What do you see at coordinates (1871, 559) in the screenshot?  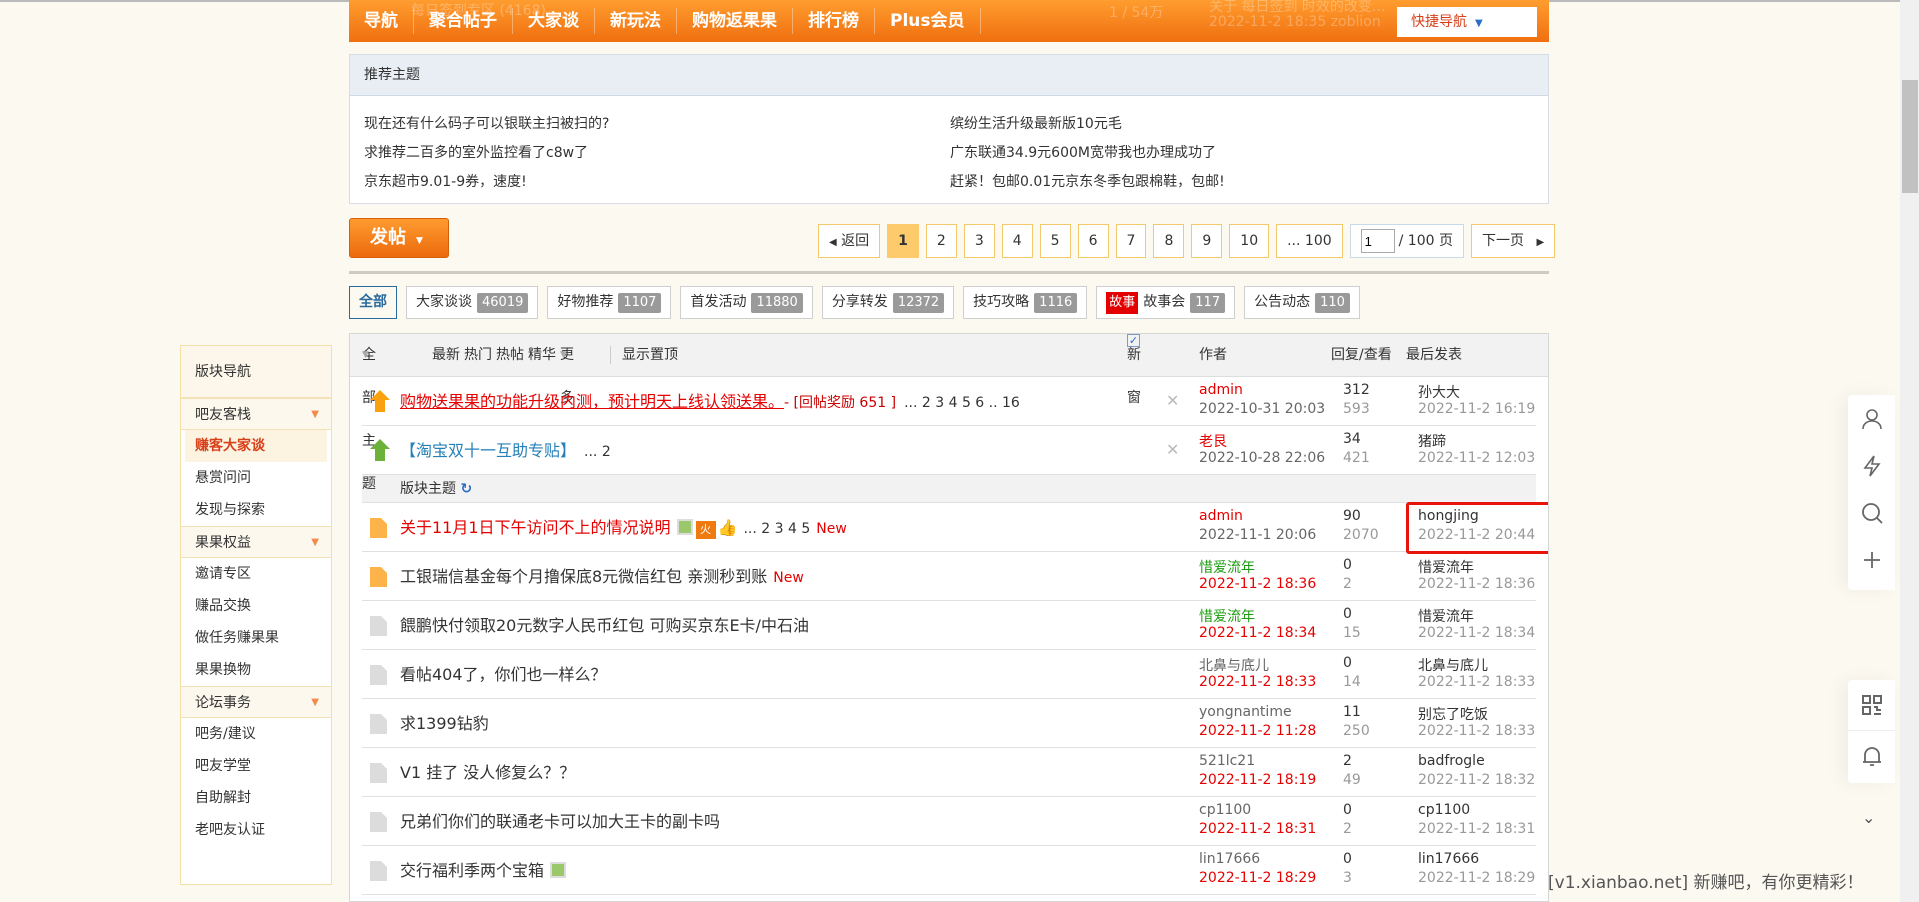 I see `plus-icon` at bounding box center [1871, 559].